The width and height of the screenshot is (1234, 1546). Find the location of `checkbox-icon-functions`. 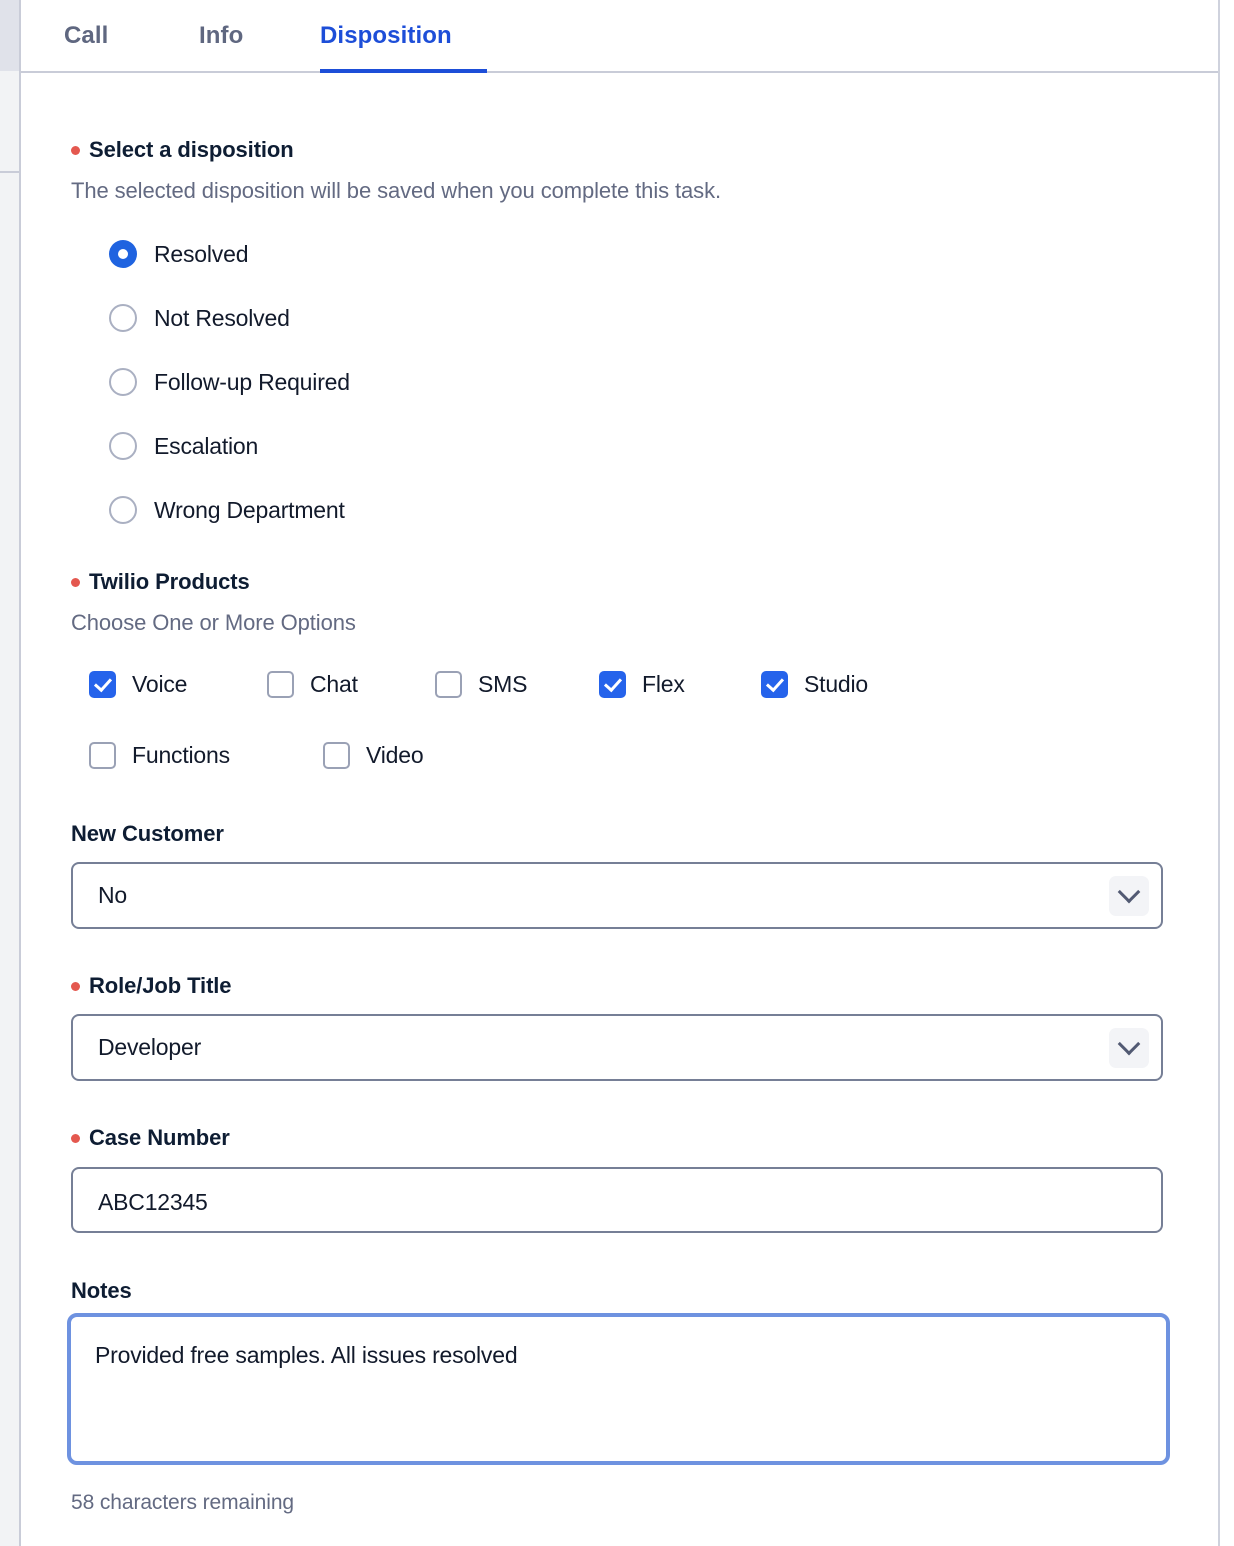

checkbox-icon-functions is located at coordinates (102, 755).